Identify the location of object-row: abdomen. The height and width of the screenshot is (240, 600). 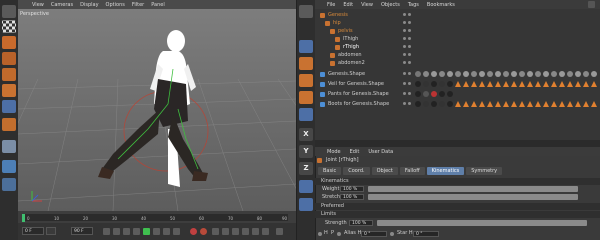
(457, 55).